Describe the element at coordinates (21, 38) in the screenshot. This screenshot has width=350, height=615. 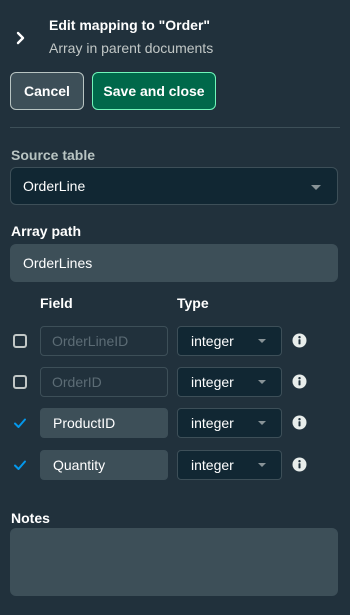
I see `chevron-right-icon` at that location.